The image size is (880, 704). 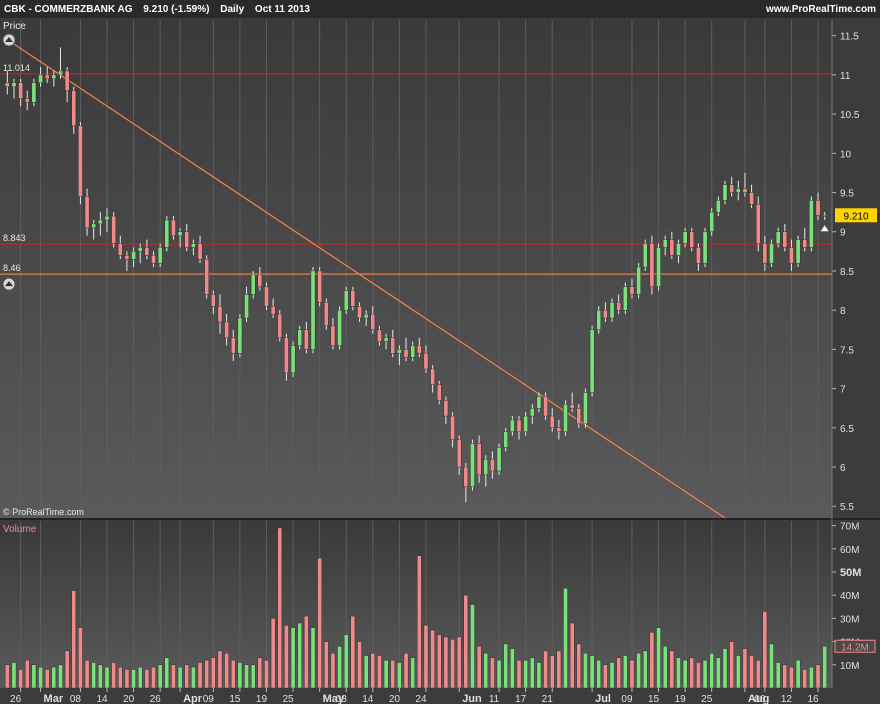 I want to click on x-tick-label: 08, so click(x=76, y=699).